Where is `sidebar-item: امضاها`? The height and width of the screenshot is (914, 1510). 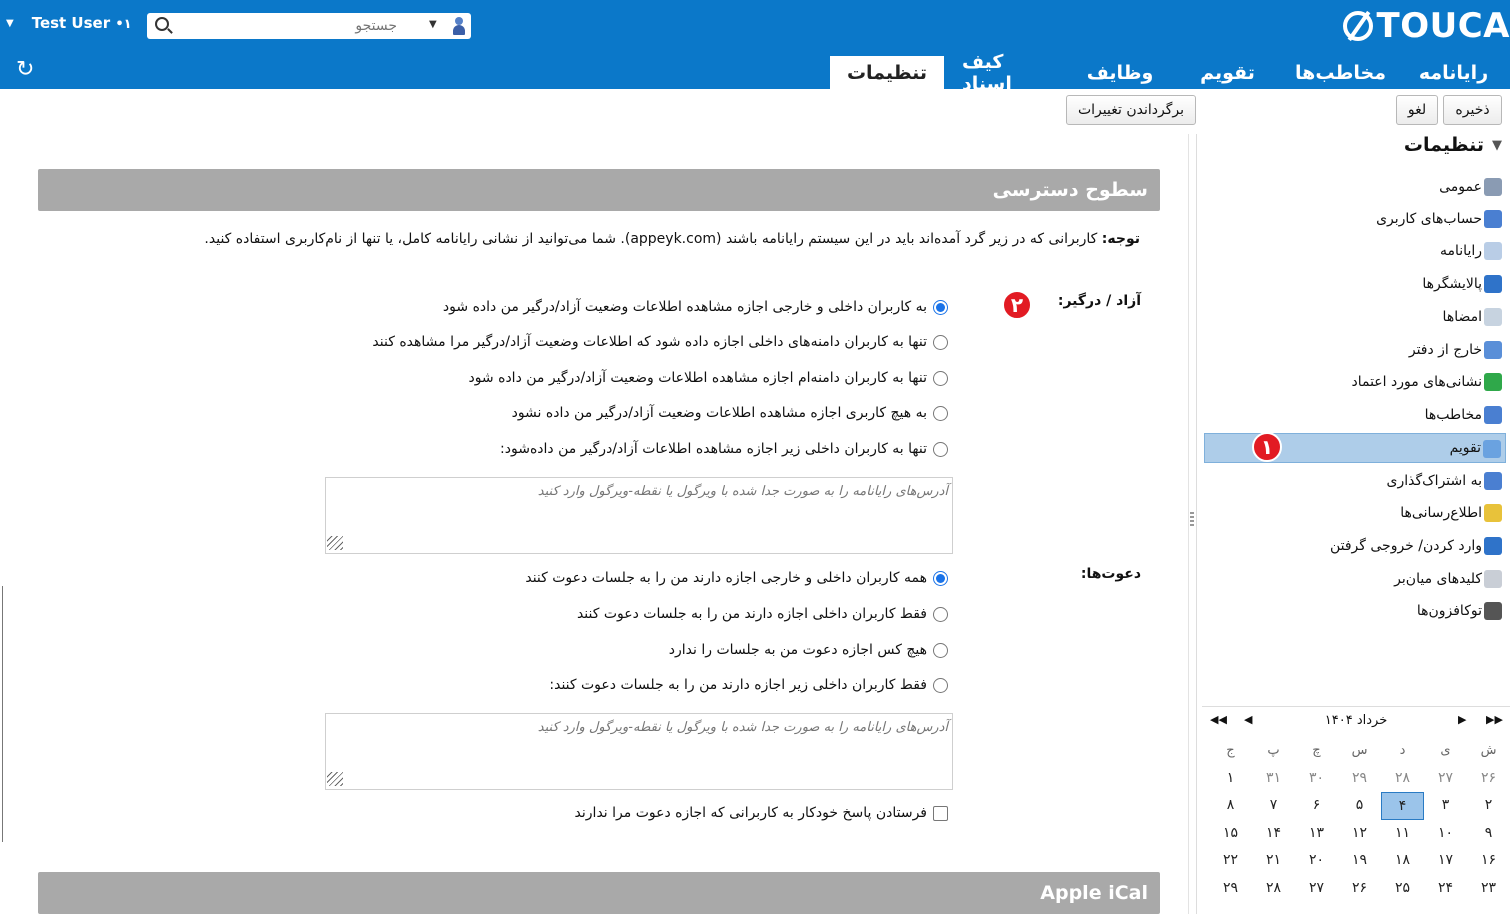 sidebar-item: امضاها is located at coordinates (1355, 317).